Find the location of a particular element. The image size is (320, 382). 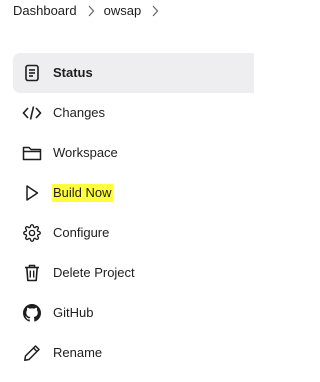

gear-icon is located at coordinates (32, 233).